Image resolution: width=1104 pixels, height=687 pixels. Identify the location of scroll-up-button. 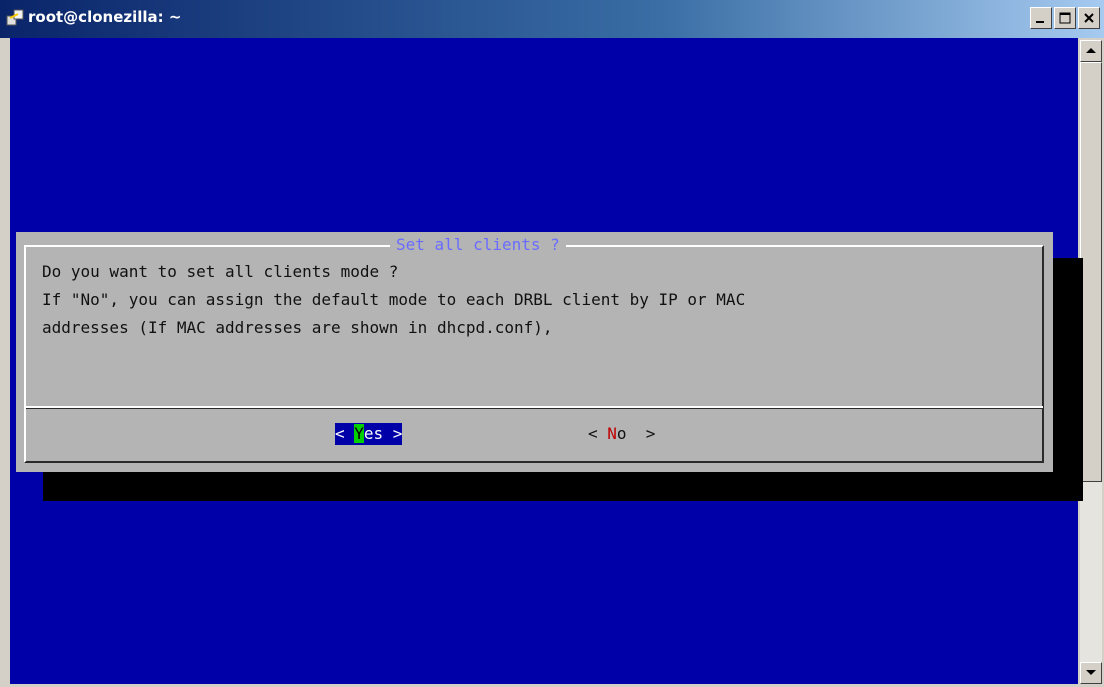
(1091, 51).